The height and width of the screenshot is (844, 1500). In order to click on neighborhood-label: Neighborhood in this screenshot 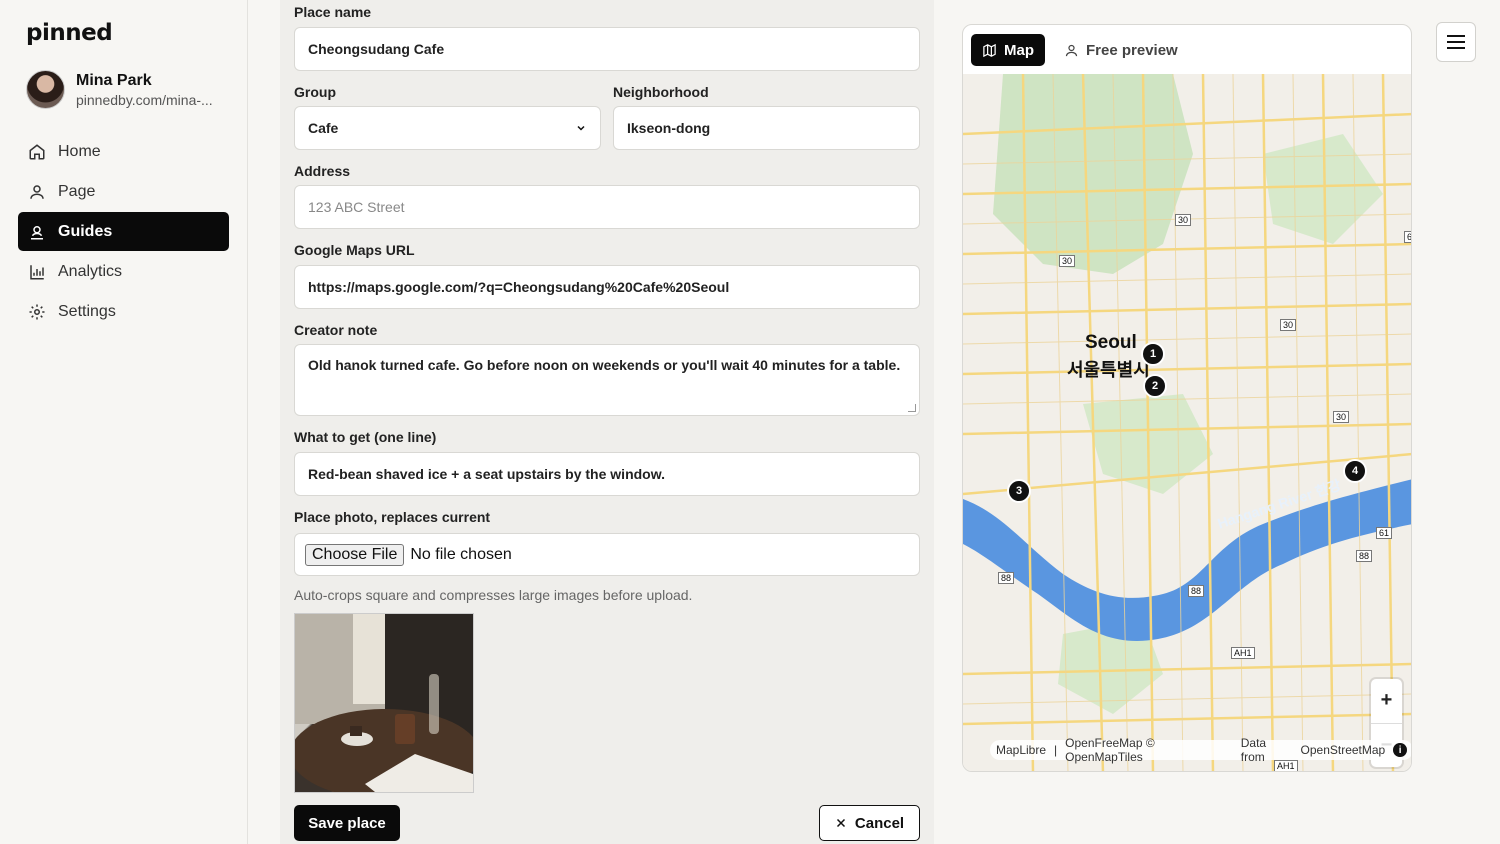, I will do `click(661, 92)`.